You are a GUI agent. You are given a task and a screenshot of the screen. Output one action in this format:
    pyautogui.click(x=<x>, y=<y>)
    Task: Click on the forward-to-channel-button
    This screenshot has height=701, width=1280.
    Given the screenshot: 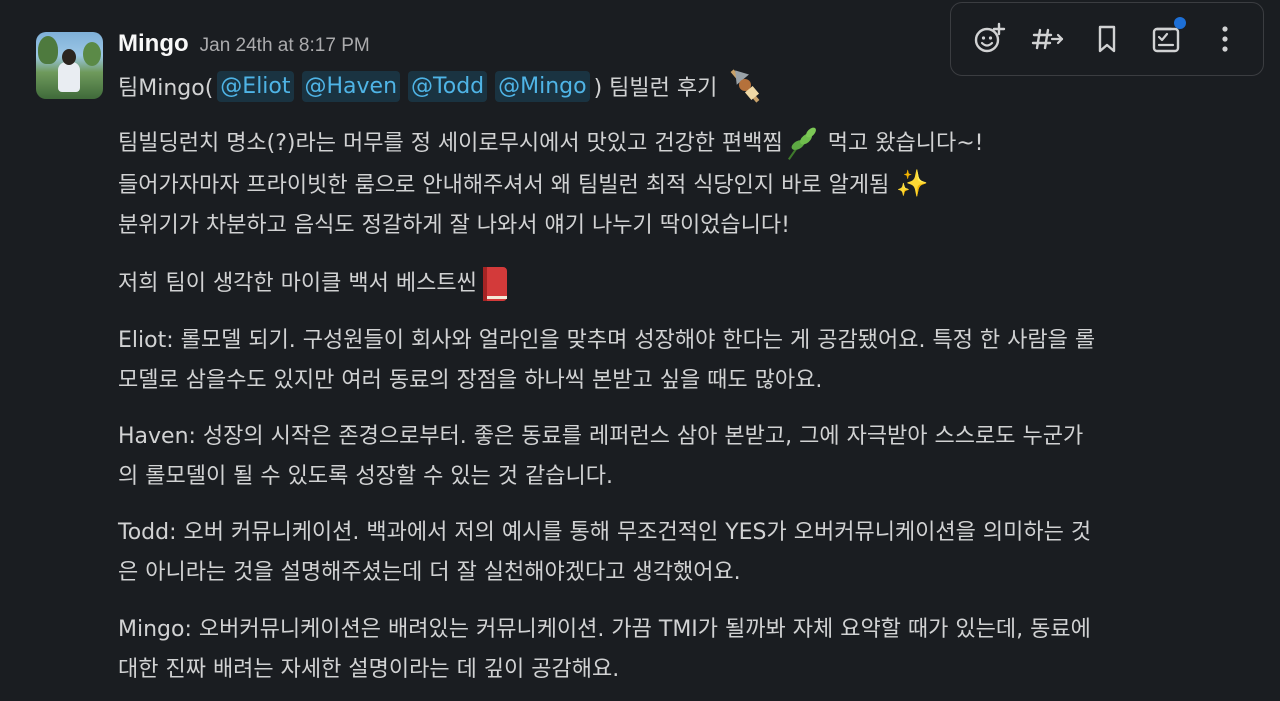 What is the action you would take?
    pyautogui.click(x=1048, y=39)
    